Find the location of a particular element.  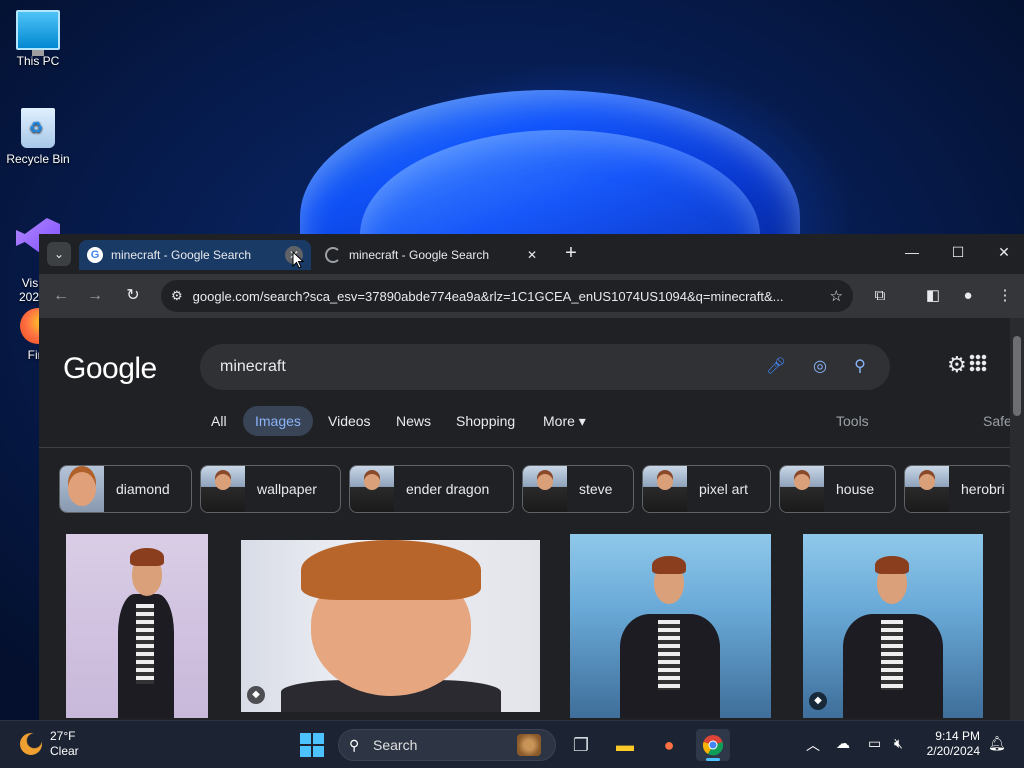

tab-news: News is located at coordinates (413, 421).